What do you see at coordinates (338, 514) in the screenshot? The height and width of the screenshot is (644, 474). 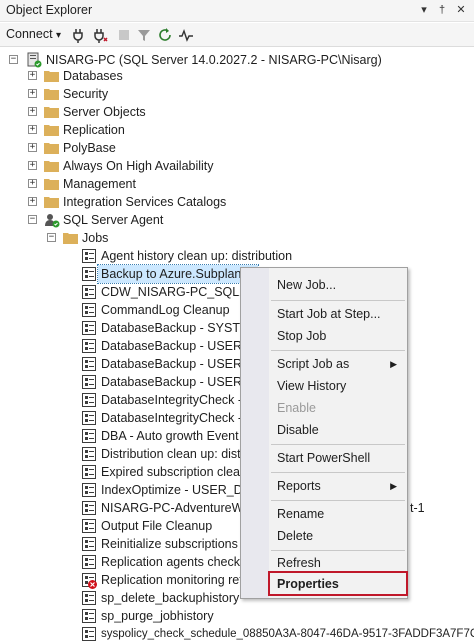 I see `menu-item-rename: Rename` at bounding box center [338, 514].